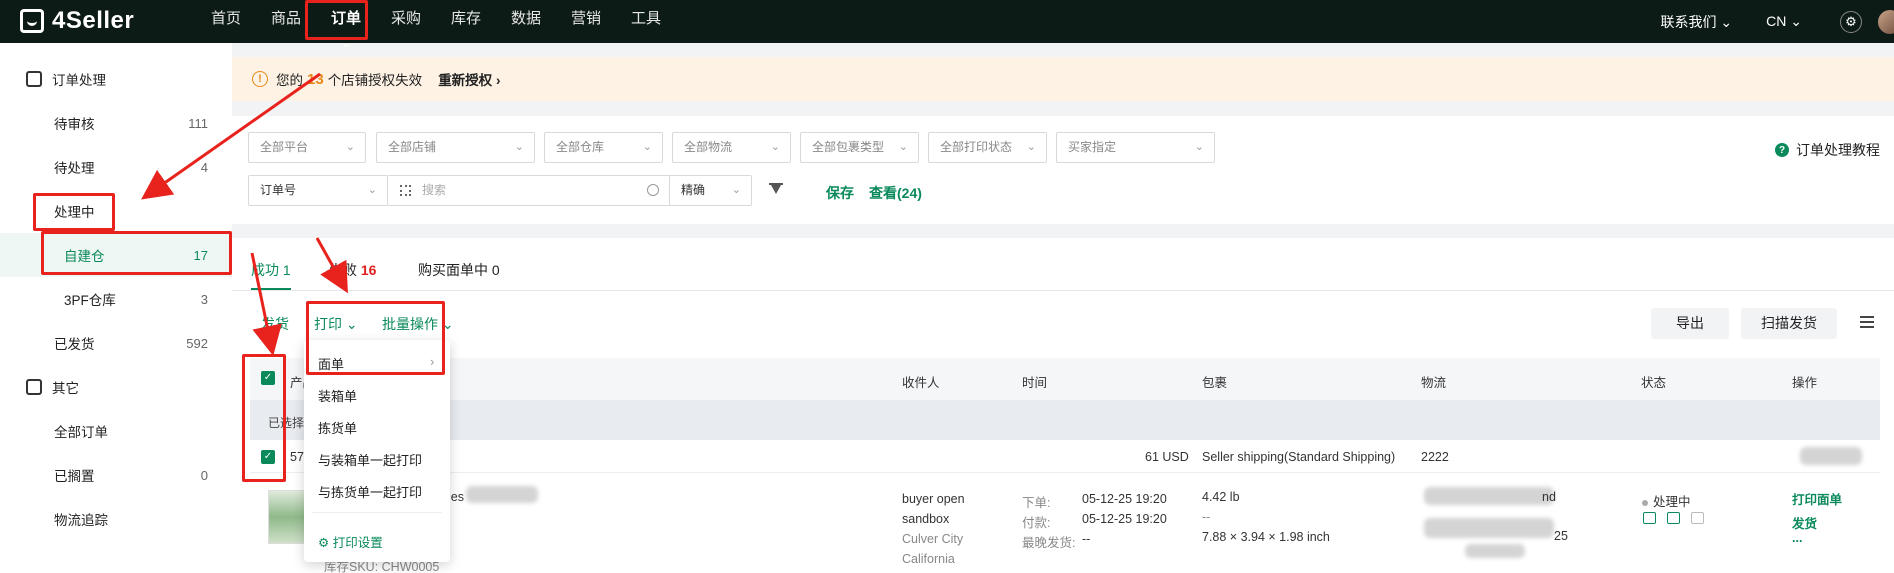  I want to click on arrow-to-checkboxes, so click(266, 304).